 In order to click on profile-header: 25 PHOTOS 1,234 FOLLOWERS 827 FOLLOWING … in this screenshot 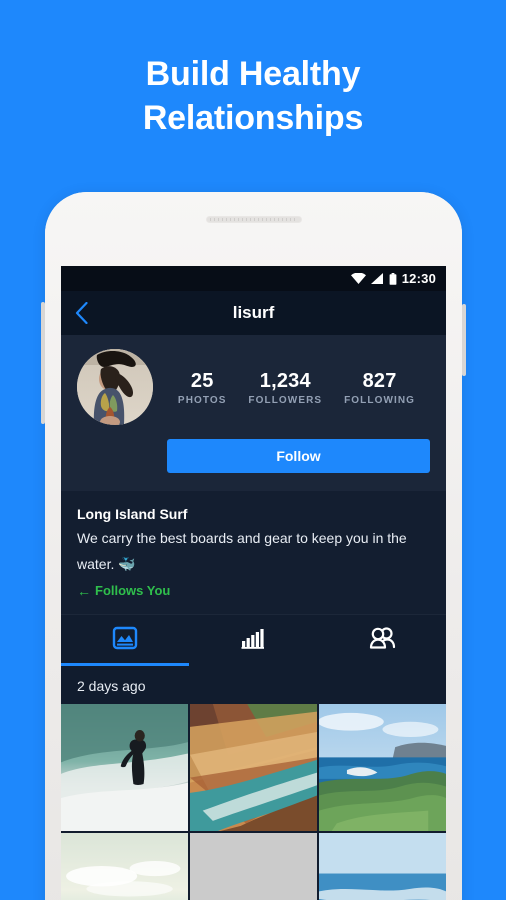, I will do `click(253, 413)`.